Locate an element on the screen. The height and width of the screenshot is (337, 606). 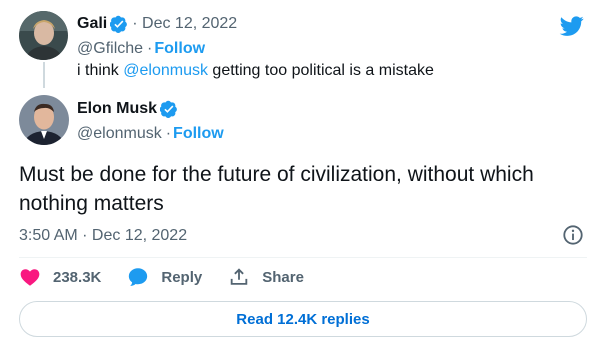
tweet-timestamp: 3:50 AM · Dec 12, 2022 is located at coordinates (103, 236).